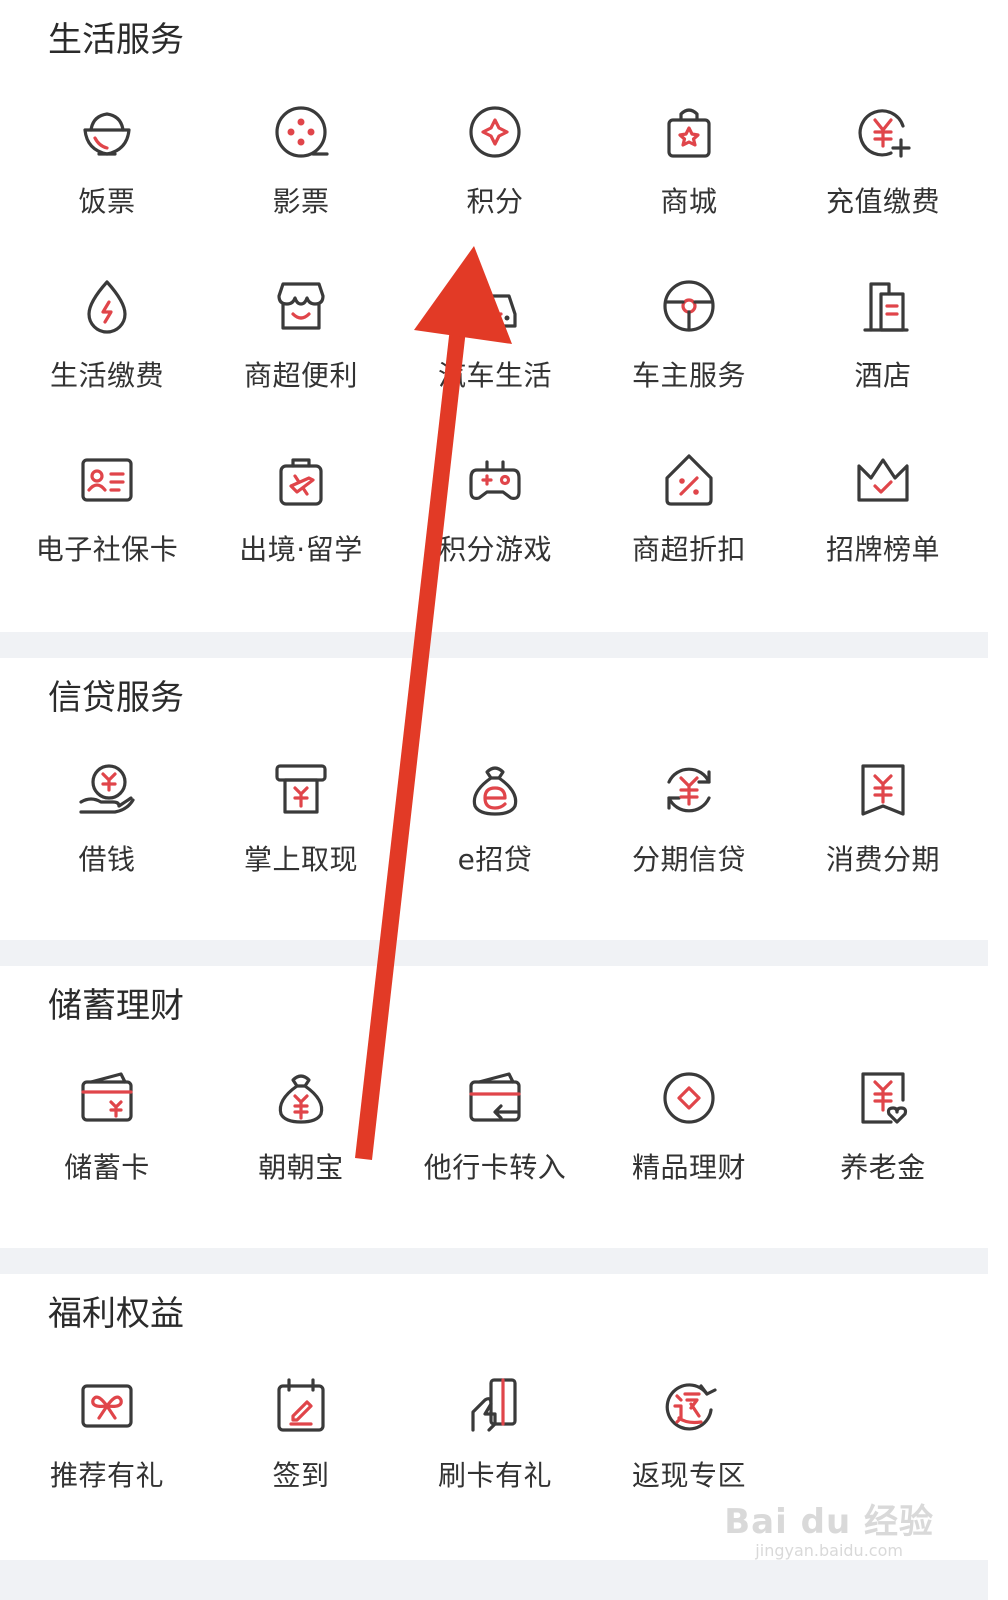  Describe the element at coordinates (116, 1314) in the screenshot. I see `section-title: 福利权益` at that location.